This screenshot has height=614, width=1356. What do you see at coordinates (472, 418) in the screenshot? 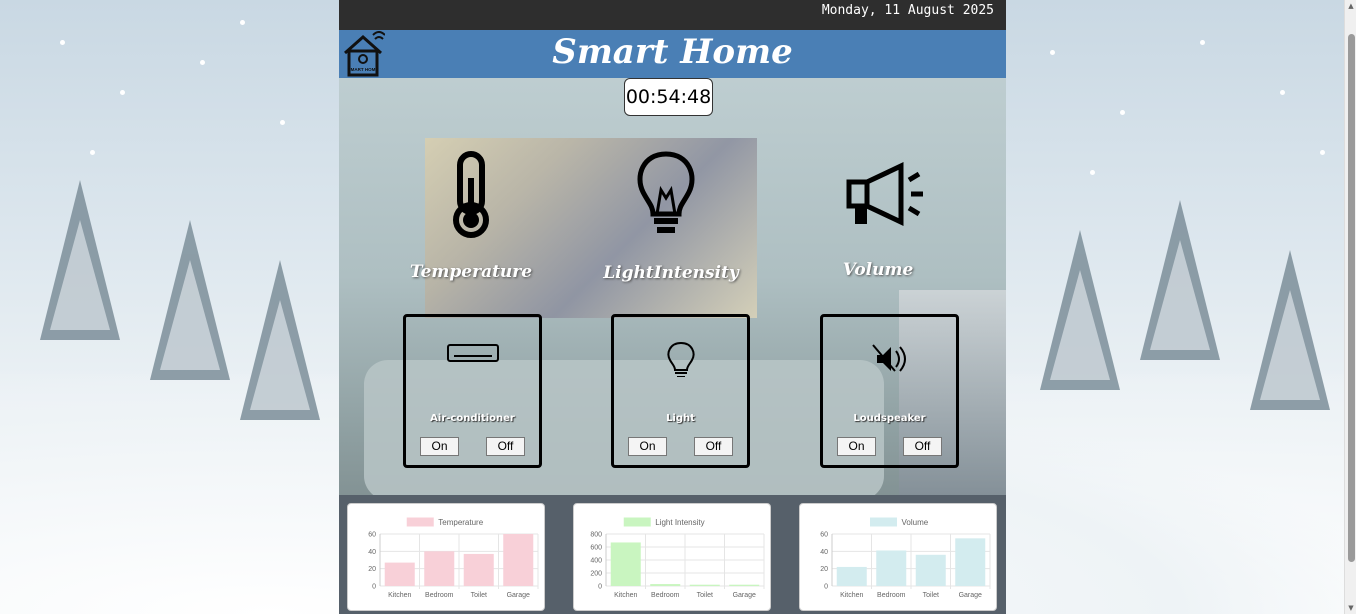
I see `device-label: Air-conditioner` at bounding box center [472, 418].